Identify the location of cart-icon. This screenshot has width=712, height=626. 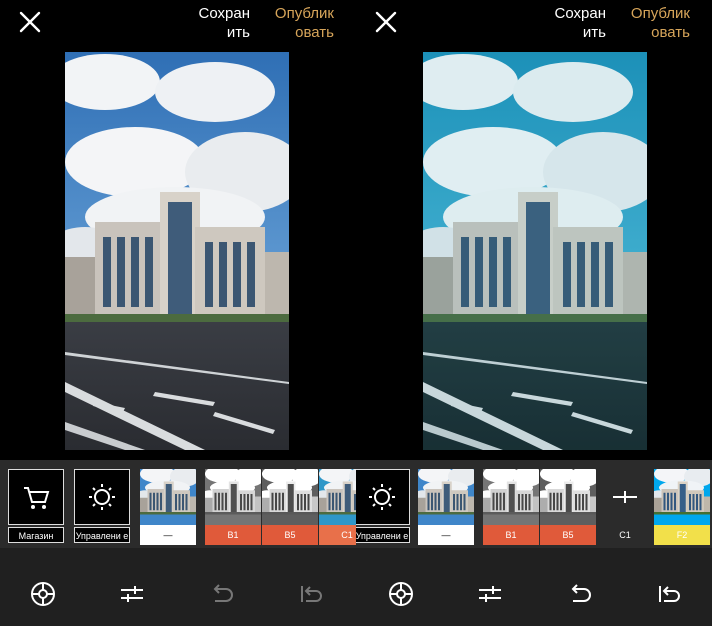
(37, 498).